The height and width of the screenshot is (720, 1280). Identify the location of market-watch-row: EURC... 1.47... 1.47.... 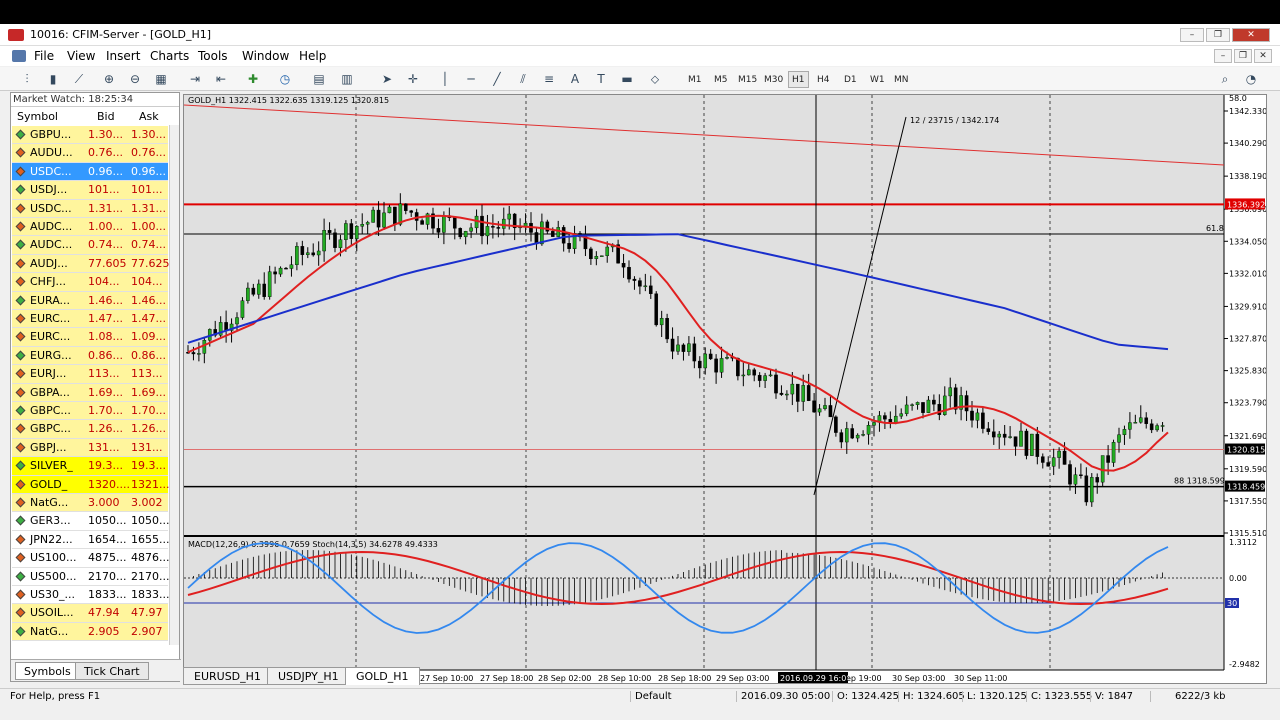
(90, 319).